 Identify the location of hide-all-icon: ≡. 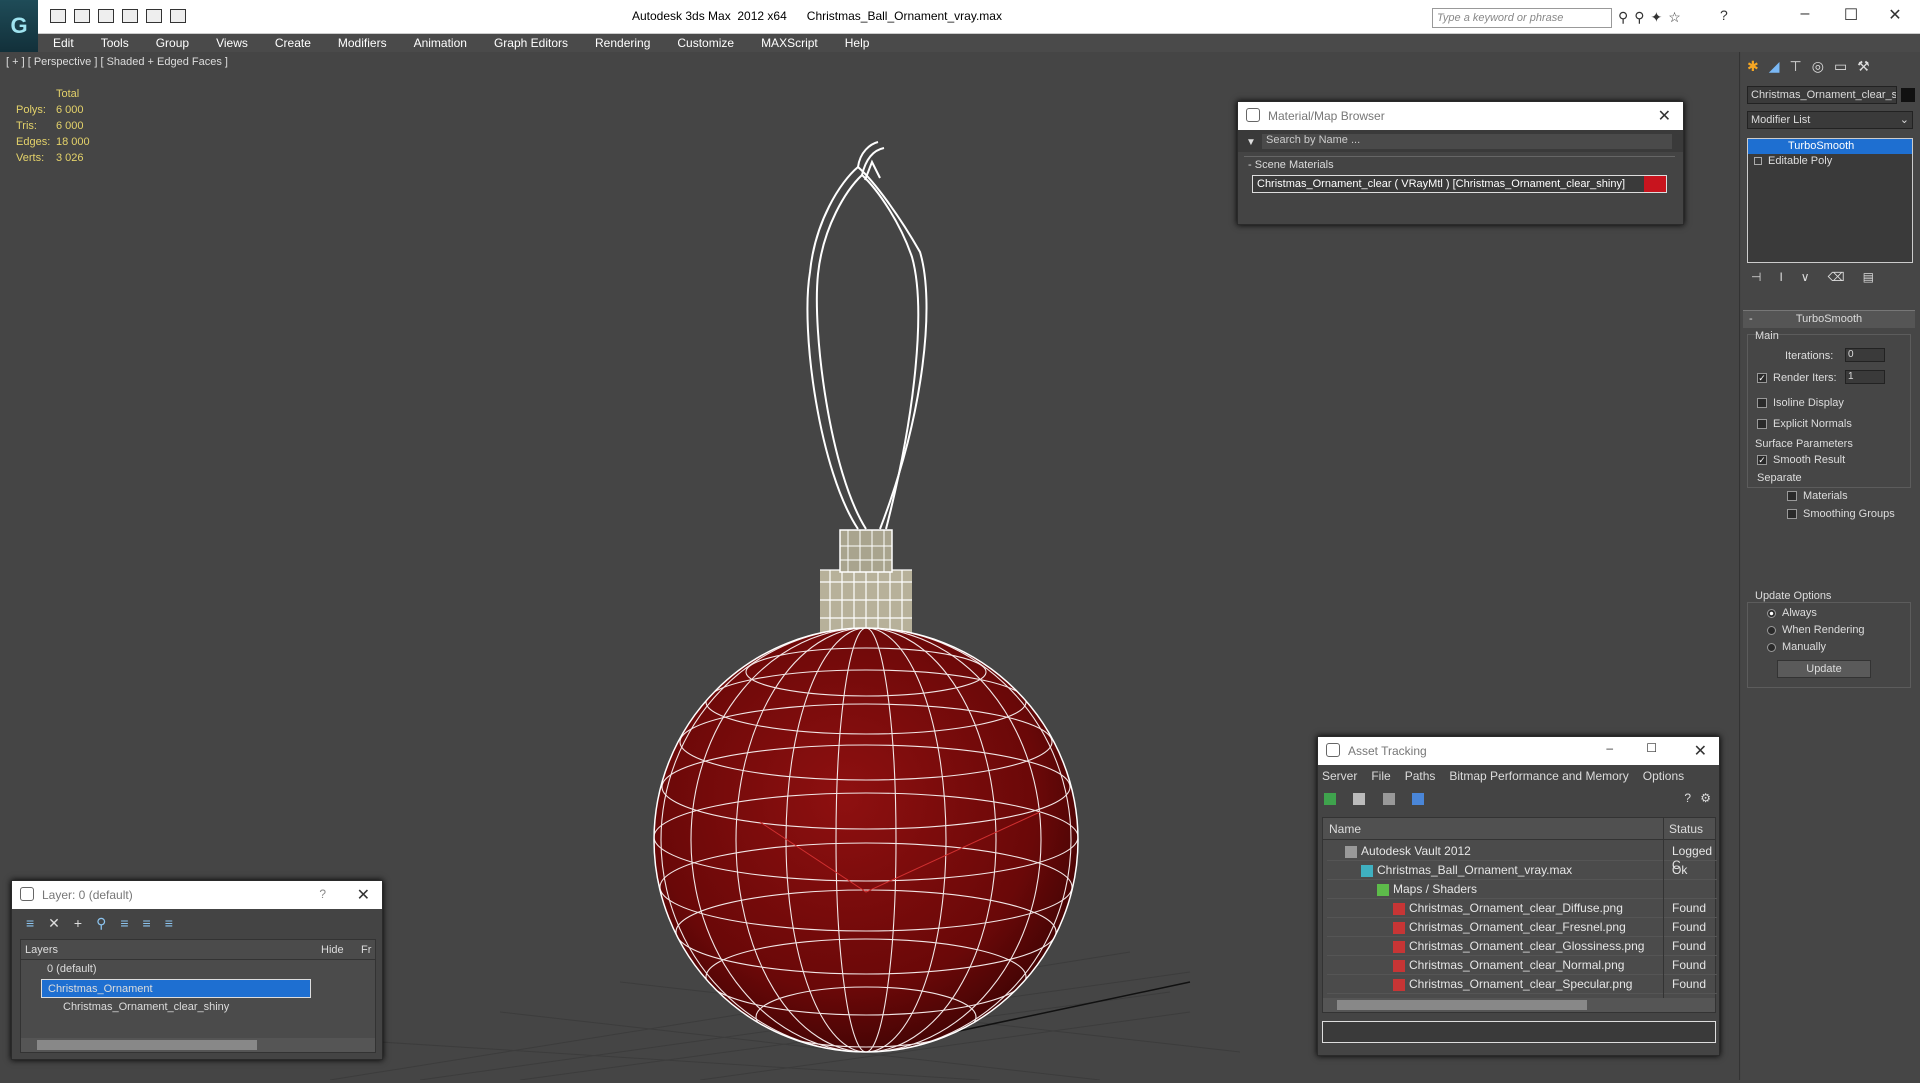
(154, 923).